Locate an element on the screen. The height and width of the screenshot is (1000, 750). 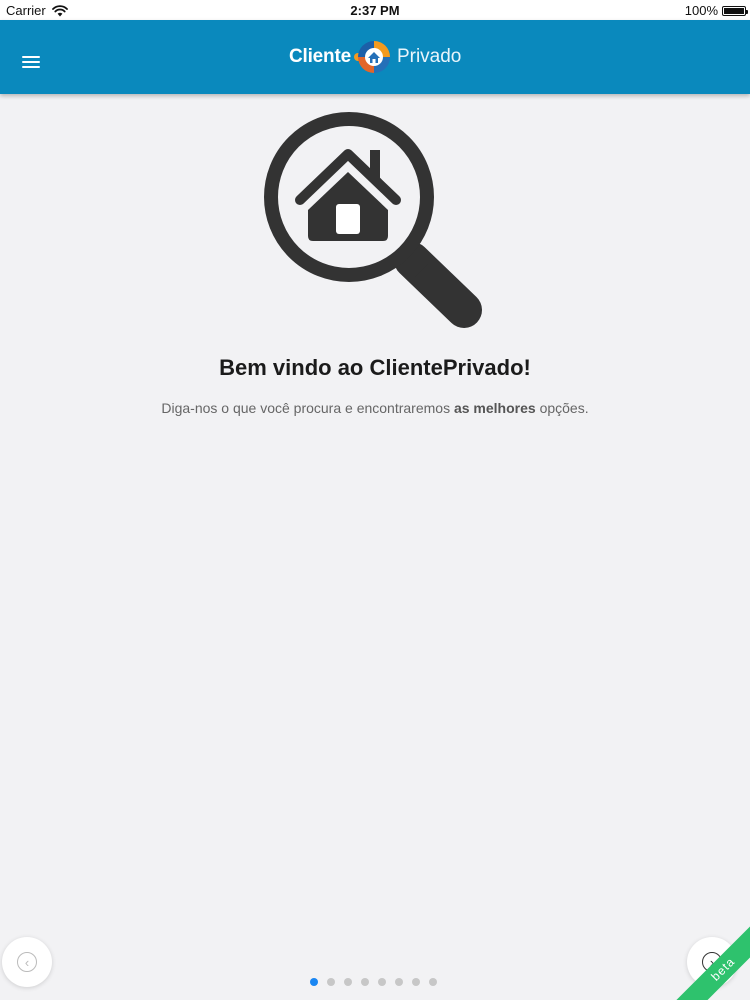
welcome-title: Bem vindo ao ClientePrivado! is located at coordinates (375, 367).